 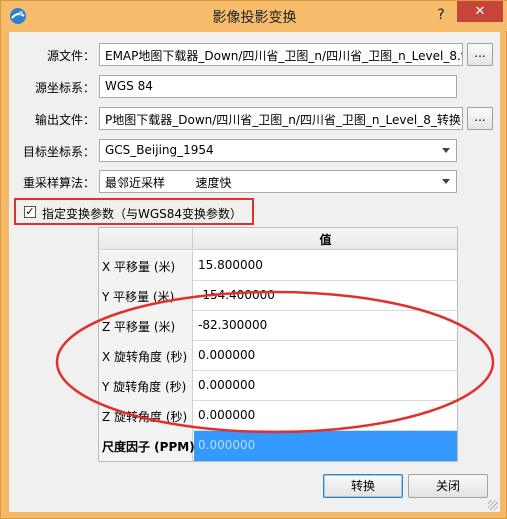 I want to click on resample-label: 重采样算法：, so click(x=58, y=183).